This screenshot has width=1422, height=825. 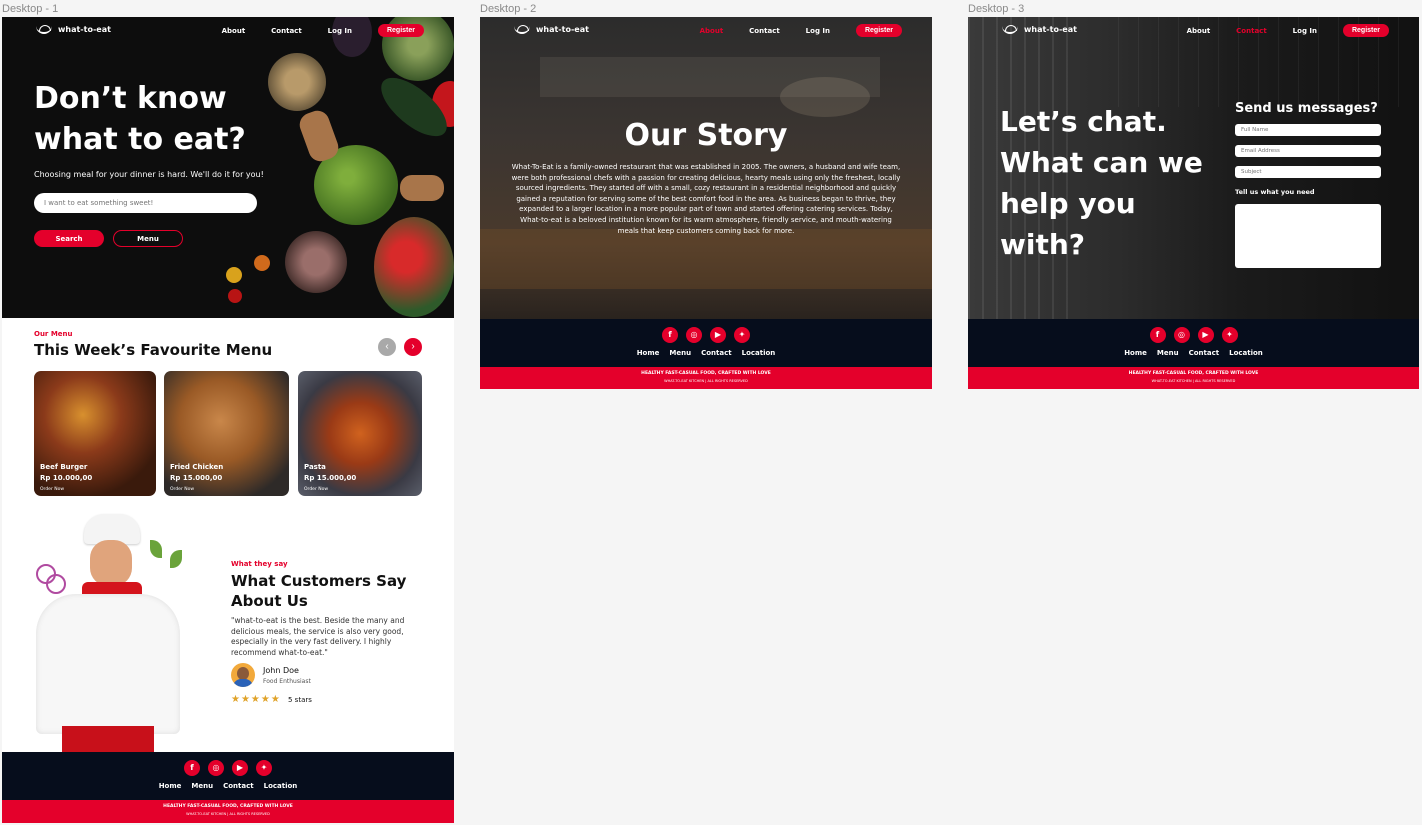 What do you see at coordinates (1308, 172) in the screenshot?
I see `subject-field` at bounding box center [1308, 172].